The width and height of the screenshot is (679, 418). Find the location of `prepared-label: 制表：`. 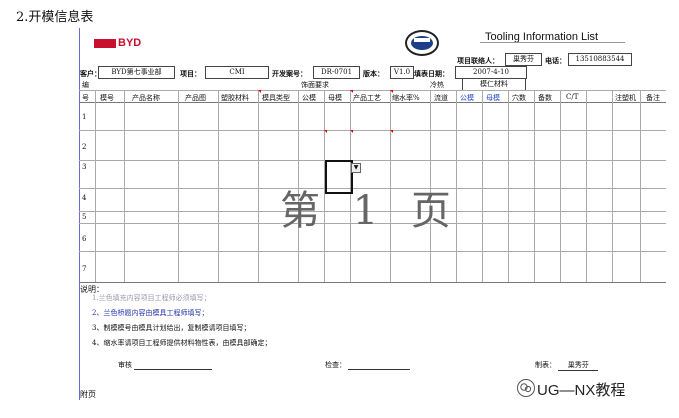

prepared-label: 制表： is located at coordinates (545, 365).